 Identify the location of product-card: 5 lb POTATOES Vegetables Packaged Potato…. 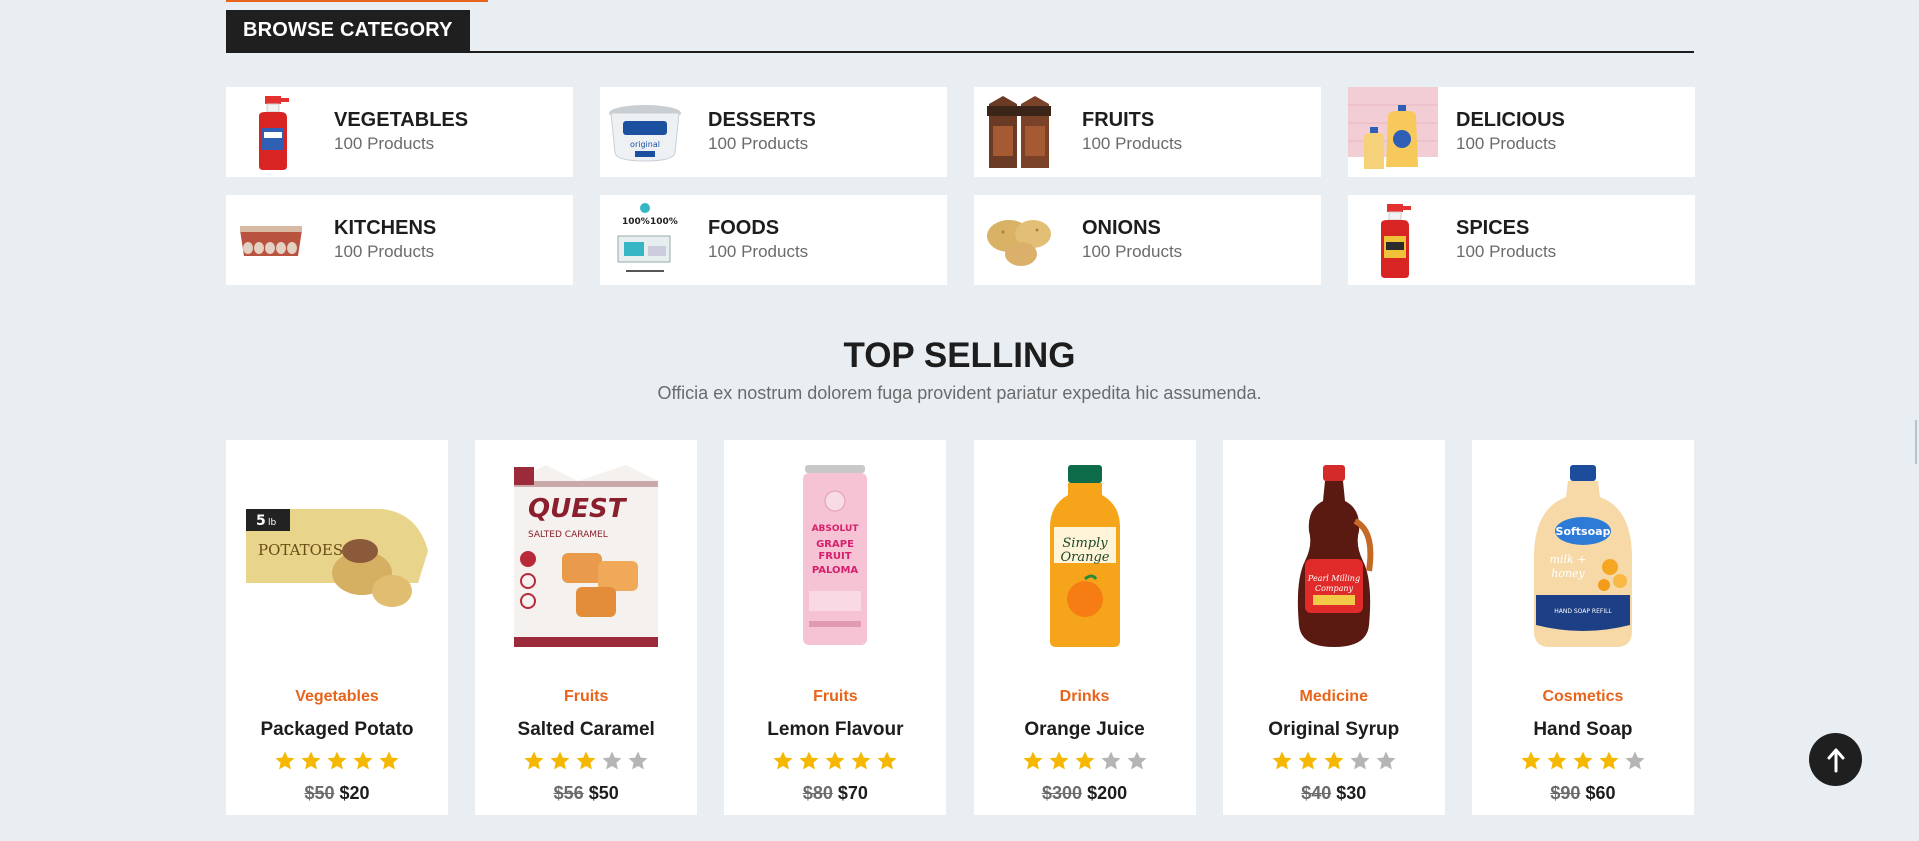
(337, 627).